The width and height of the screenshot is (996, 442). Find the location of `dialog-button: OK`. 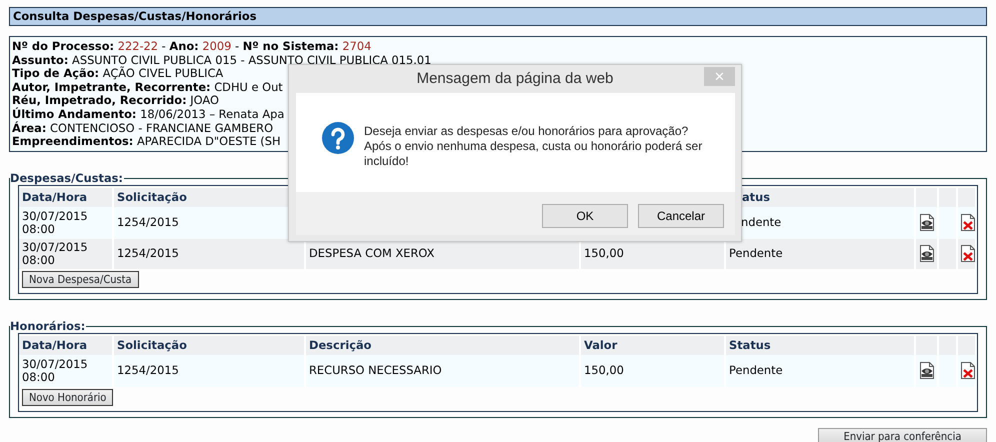

dialog-button: OK is located at coordinates (585, 216).